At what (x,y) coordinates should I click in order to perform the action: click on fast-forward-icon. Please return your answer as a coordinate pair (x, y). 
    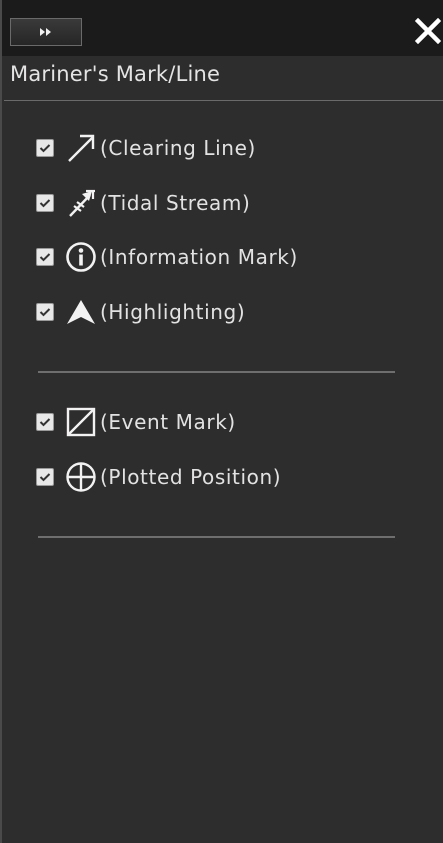
    Looking at the image, I should click on (45, 32).